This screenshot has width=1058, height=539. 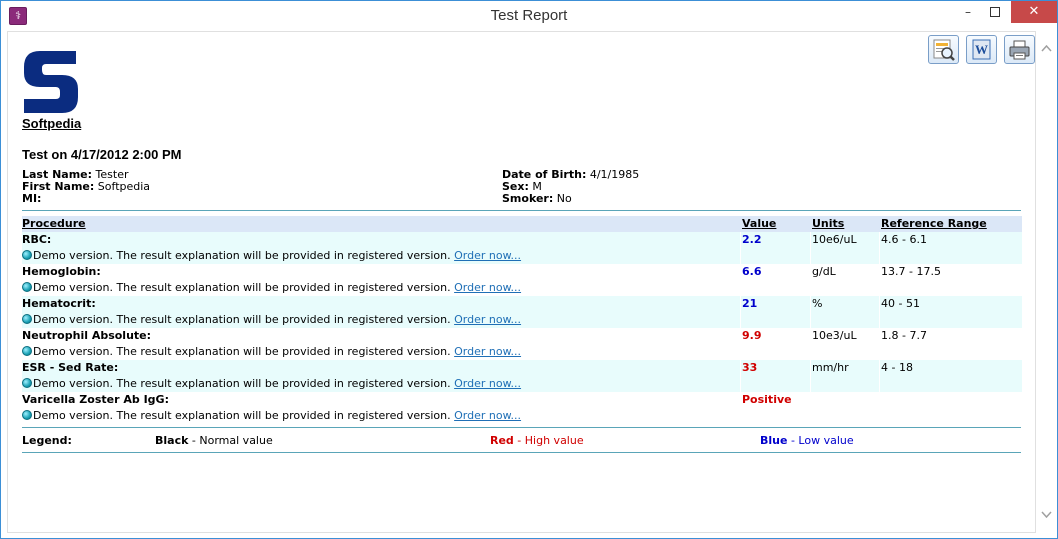 What do you see at coordinates (172, 440) in the screenshot?
I see `legend-black-word: Black` at bounding box center [172, 440].